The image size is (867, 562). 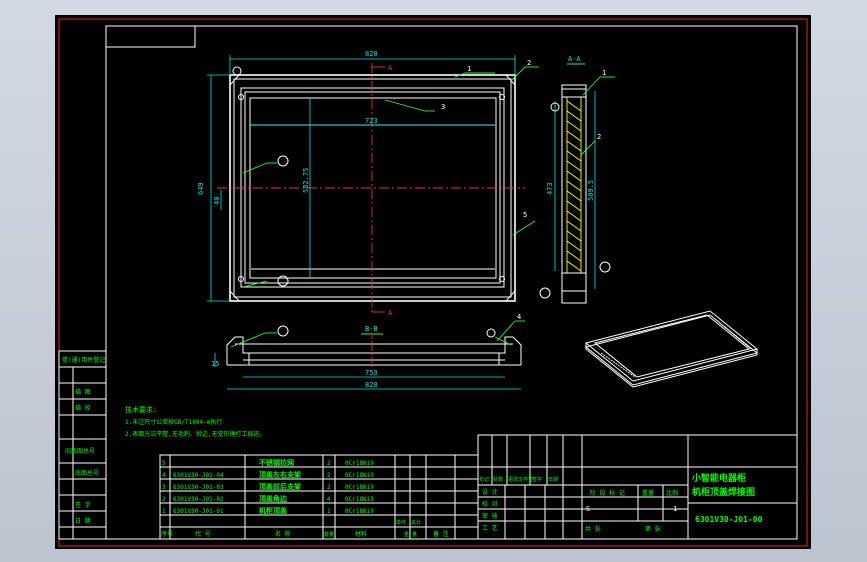 What do you see at coordinates (371, 121) in the screenshot?
I see `dim-front-inner-width: 723` at bounding box center [371, 121].